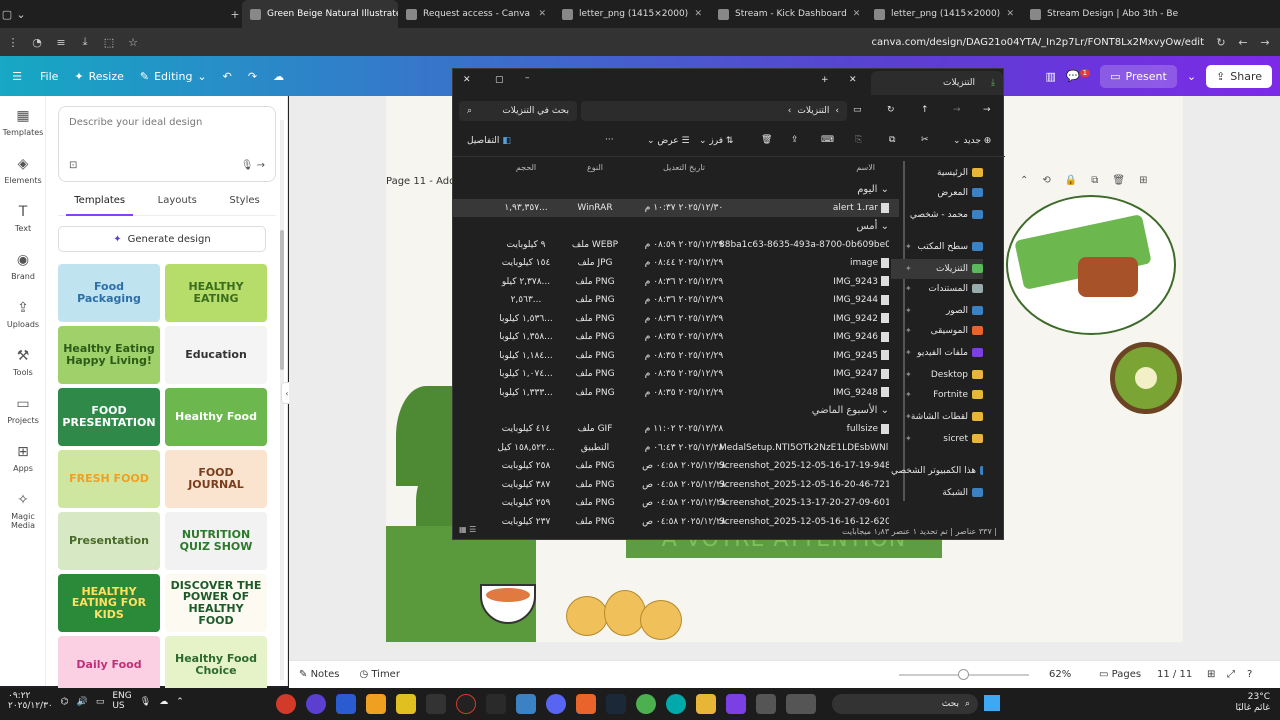  Describe the element at coordinates (527, 78) in the screenshot. I see `minimize-icon: –` at that location.